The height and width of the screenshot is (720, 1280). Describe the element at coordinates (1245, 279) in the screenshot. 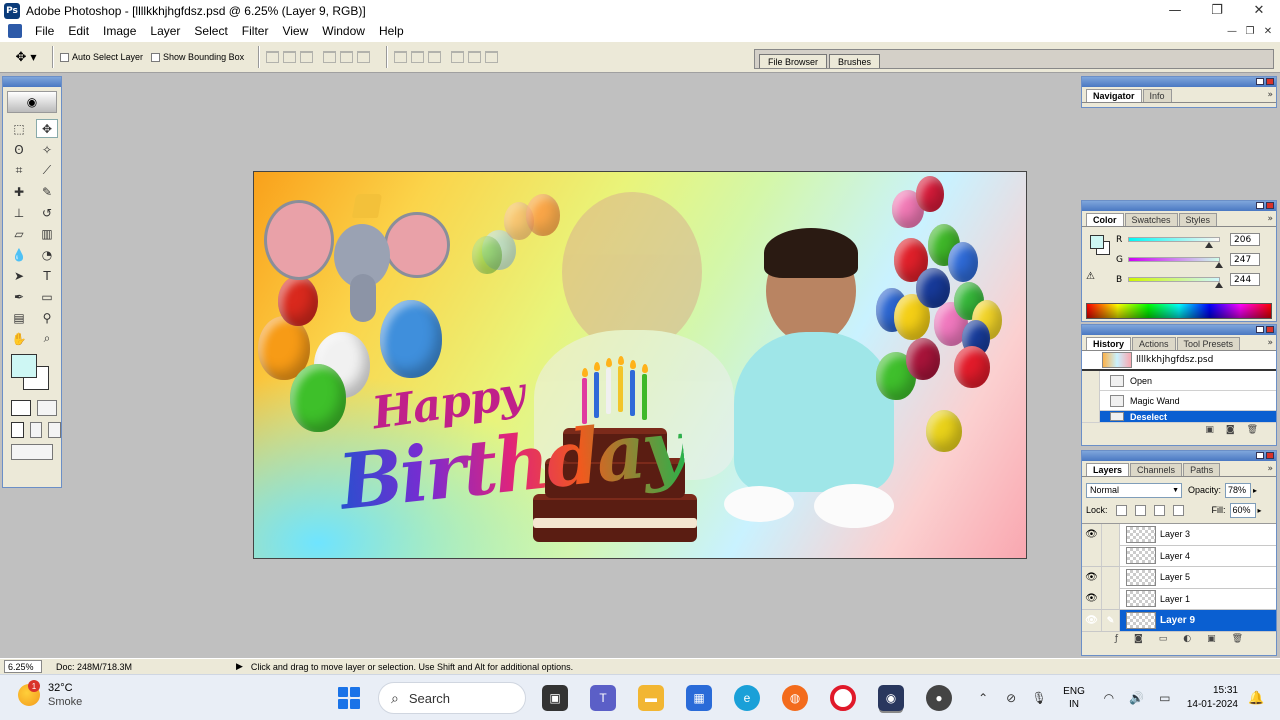

I see `blue-value-input: 244` at that location.